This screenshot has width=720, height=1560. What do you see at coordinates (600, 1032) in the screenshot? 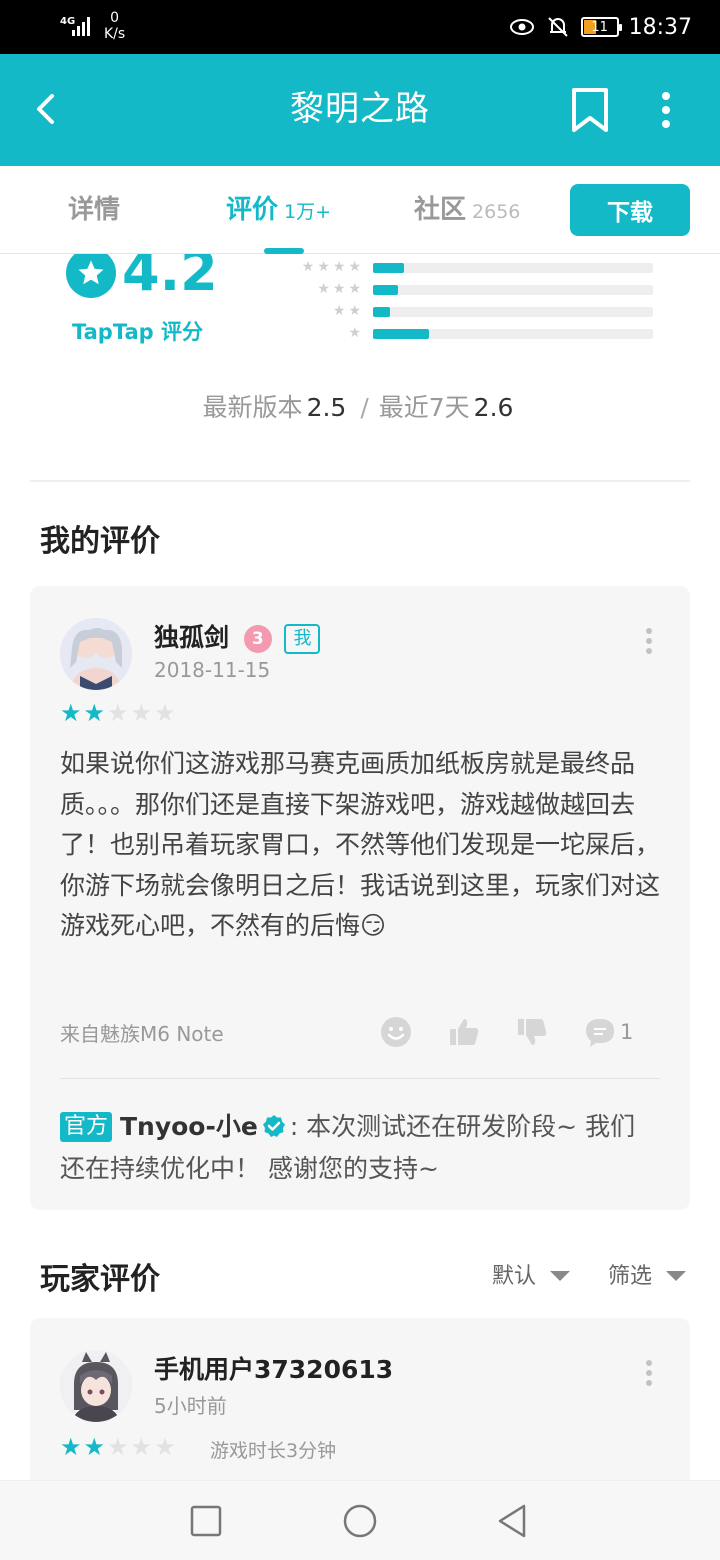
I see `comment-icon` at bounding box center [600, 1032].